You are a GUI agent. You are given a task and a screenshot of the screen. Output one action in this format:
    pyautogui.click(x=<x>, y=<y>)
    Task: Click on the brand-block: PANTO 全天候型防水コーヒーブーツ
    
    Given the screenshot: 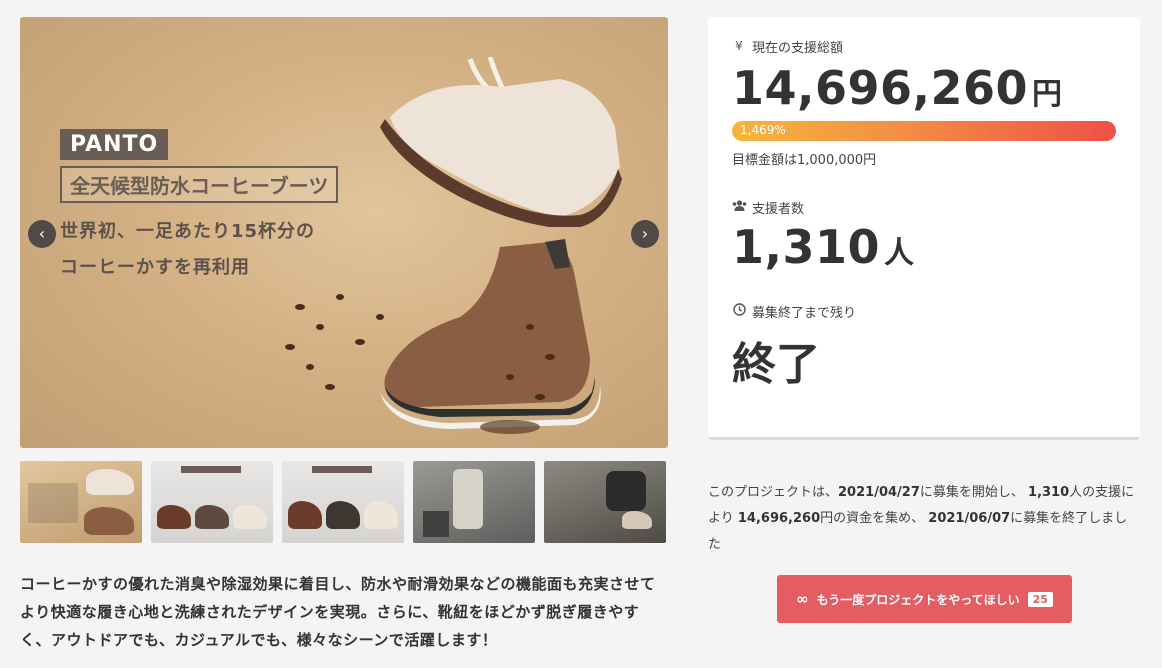 What is the action you would take?
    pyautogui.click(x=199, y=166)
    